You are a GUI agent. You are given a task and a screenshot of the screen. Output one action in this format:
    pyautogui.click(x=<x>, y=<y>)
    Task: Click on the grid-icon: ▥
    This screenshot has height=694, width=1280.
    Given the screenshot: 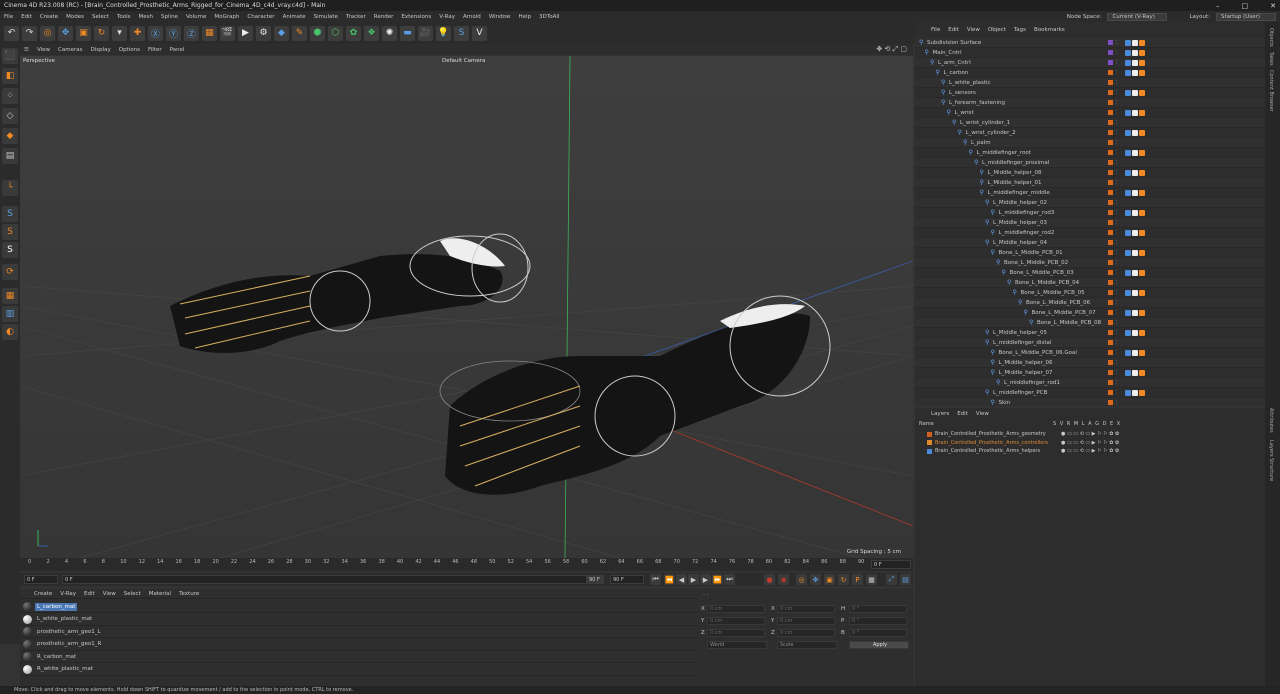 What is the action you would take?
    pyautogui.click(x=10, y=314)
    